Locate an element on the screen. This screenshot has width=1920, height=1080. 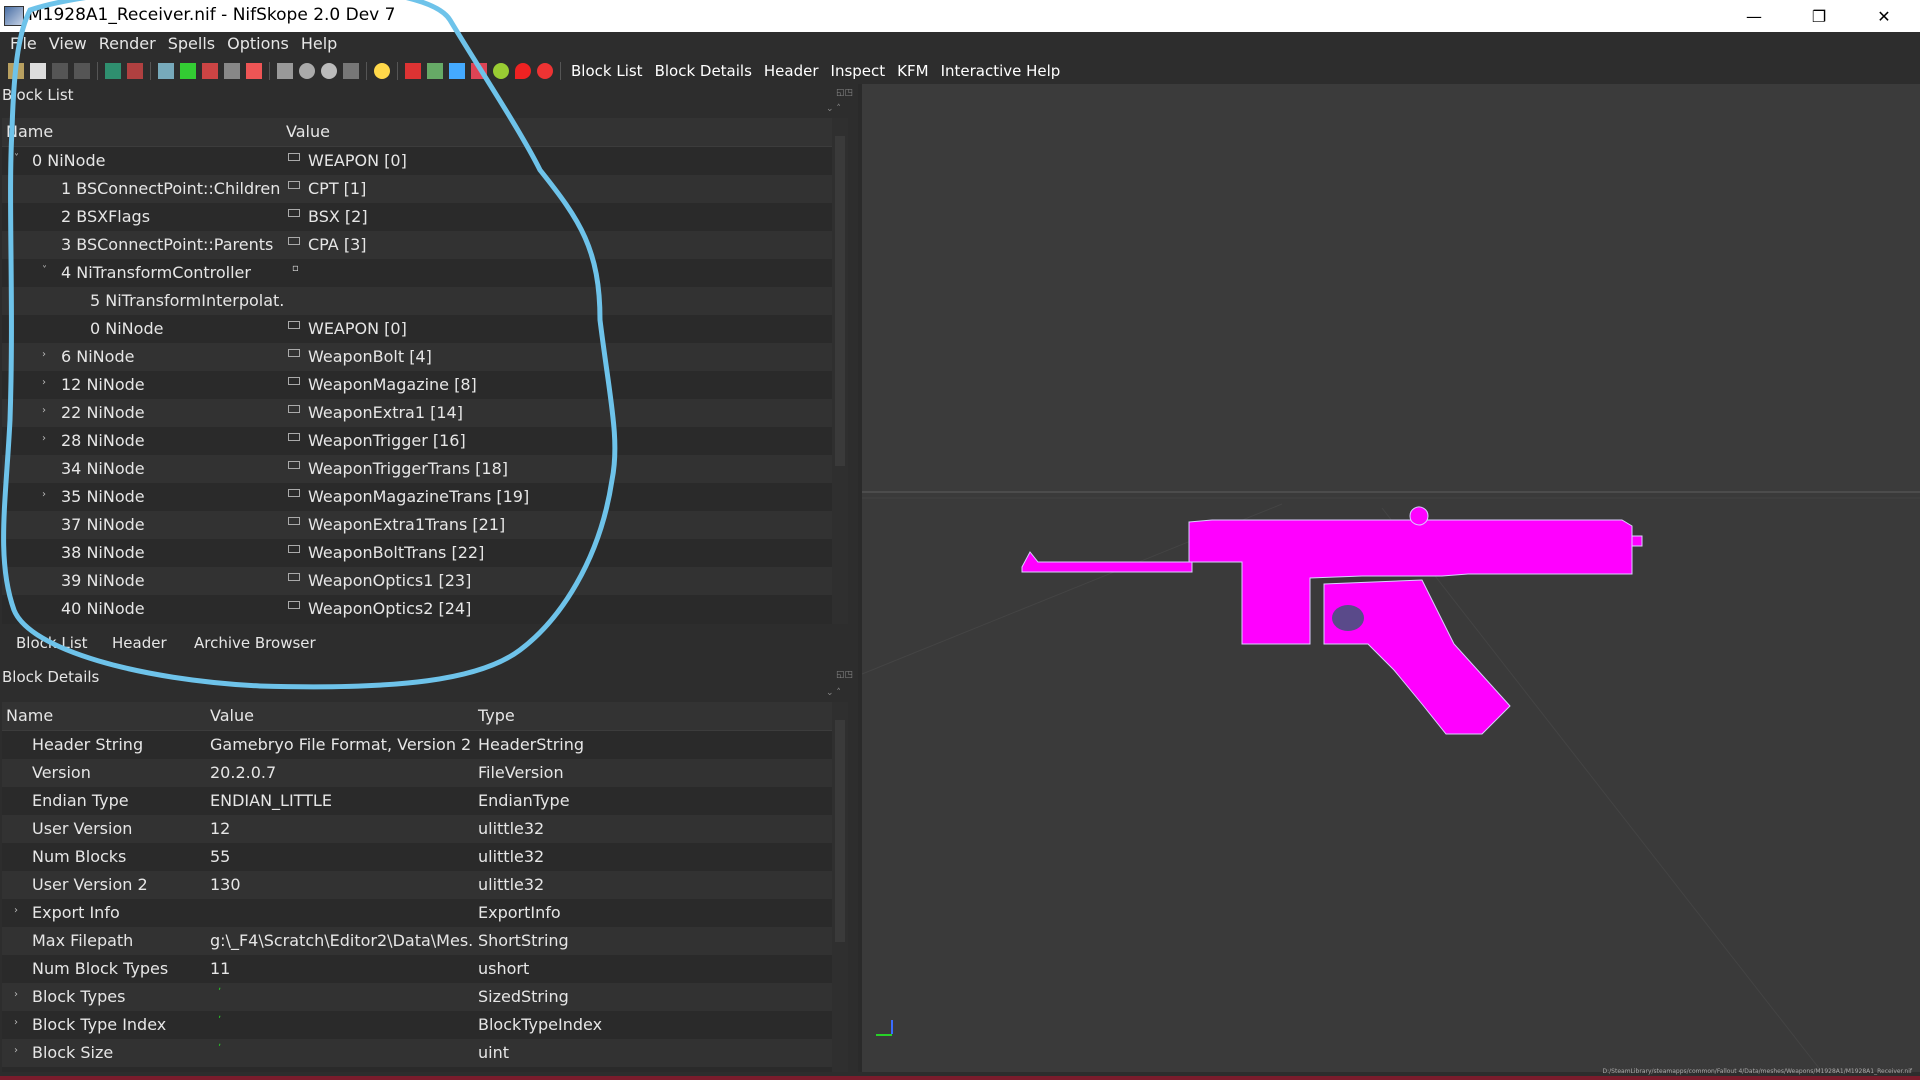
menu-spells: Spells is located at coordinates (191, 44).